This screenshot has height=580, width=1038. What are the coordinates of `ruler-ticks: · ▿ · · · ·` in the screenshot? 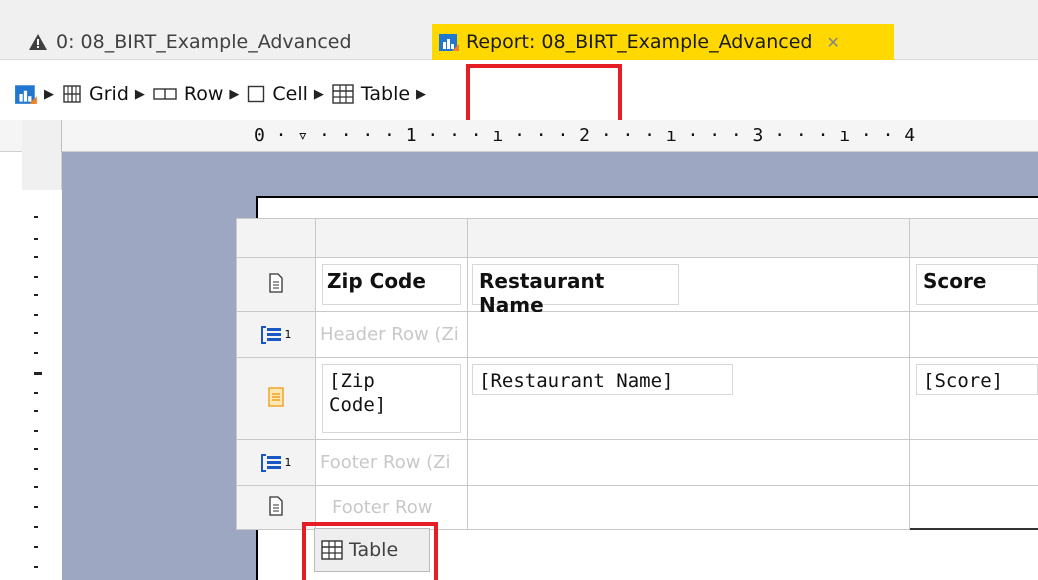 It's located at (335, 135).